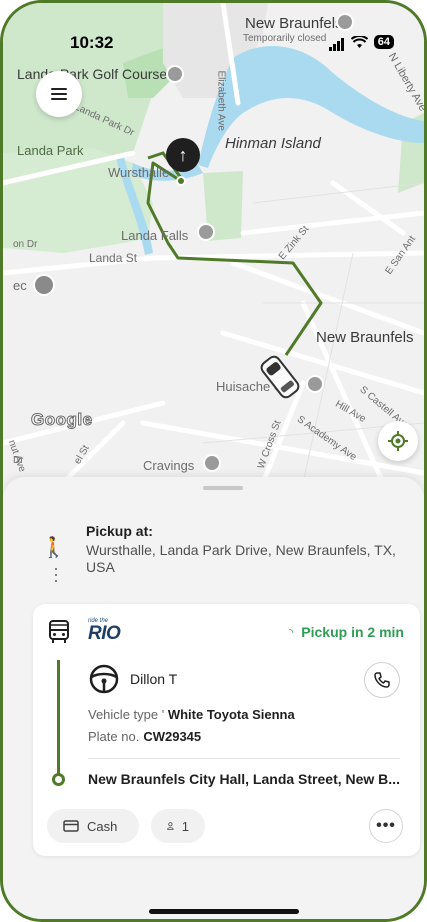 The height and width of the screenshot is (922, 427). What do you see at coordinates (285, 38) in the screenshot?
I see `map-label: Temporarily closed` at bounding box center [285, 38].